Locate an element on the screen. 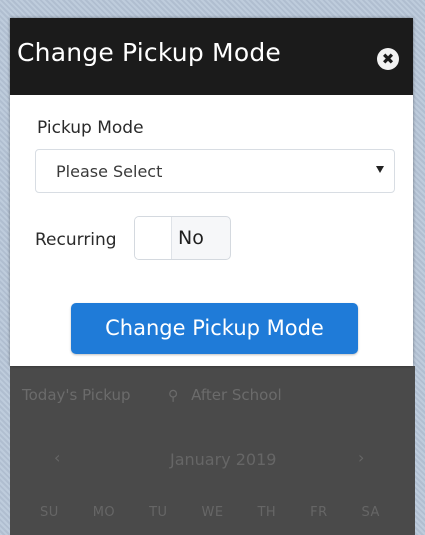 The width and height of the screenshot is (425, 535). weekday-label: WE is located at coordinates (212, 512).